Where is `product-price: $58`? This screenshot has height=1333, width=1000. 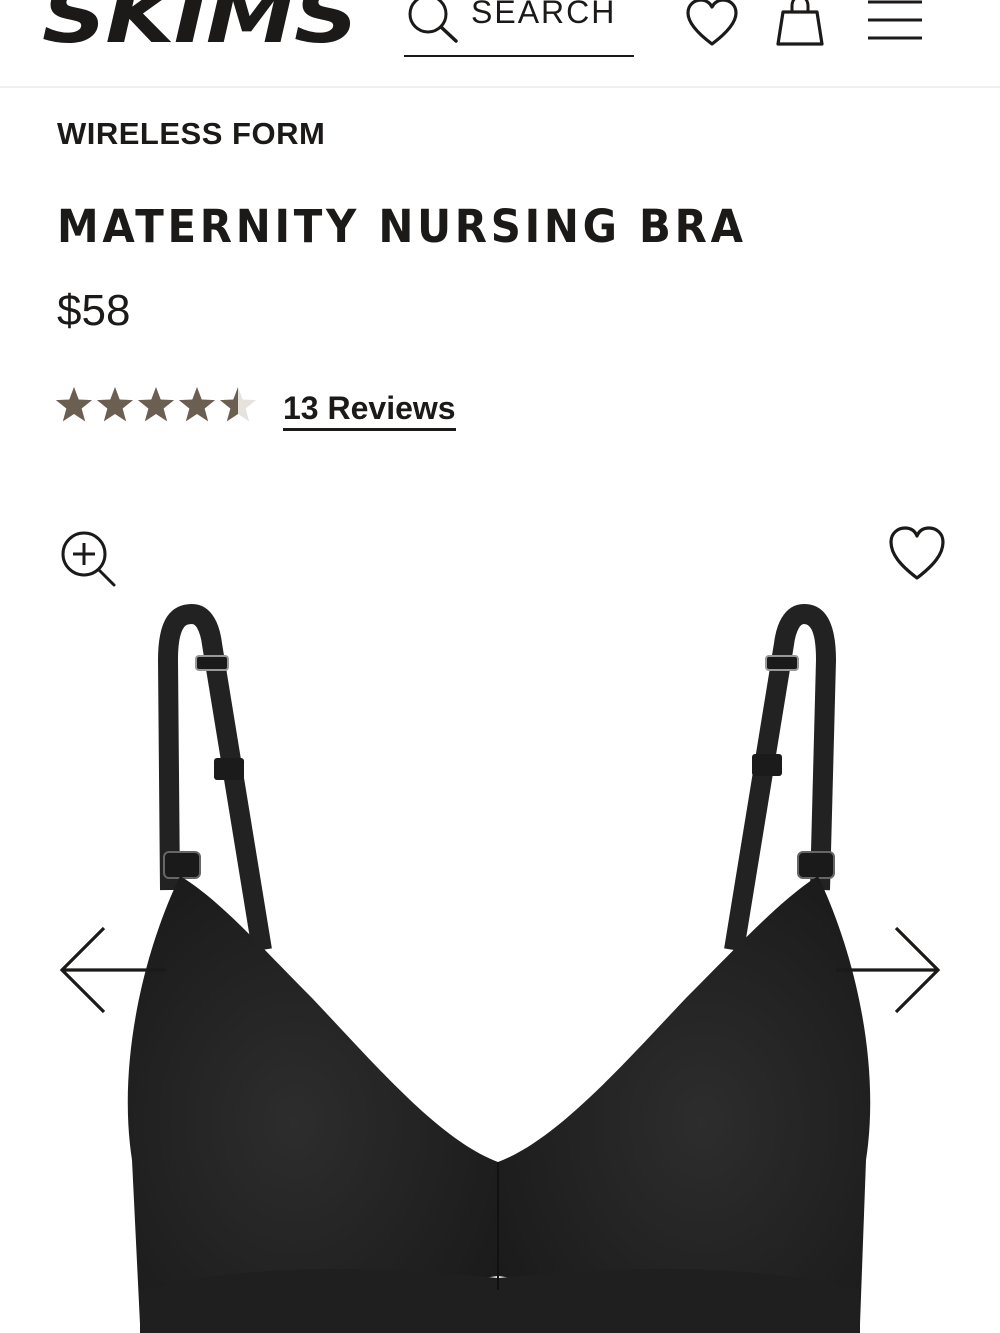 product-price: $58 is located at coordinates (94, 310).